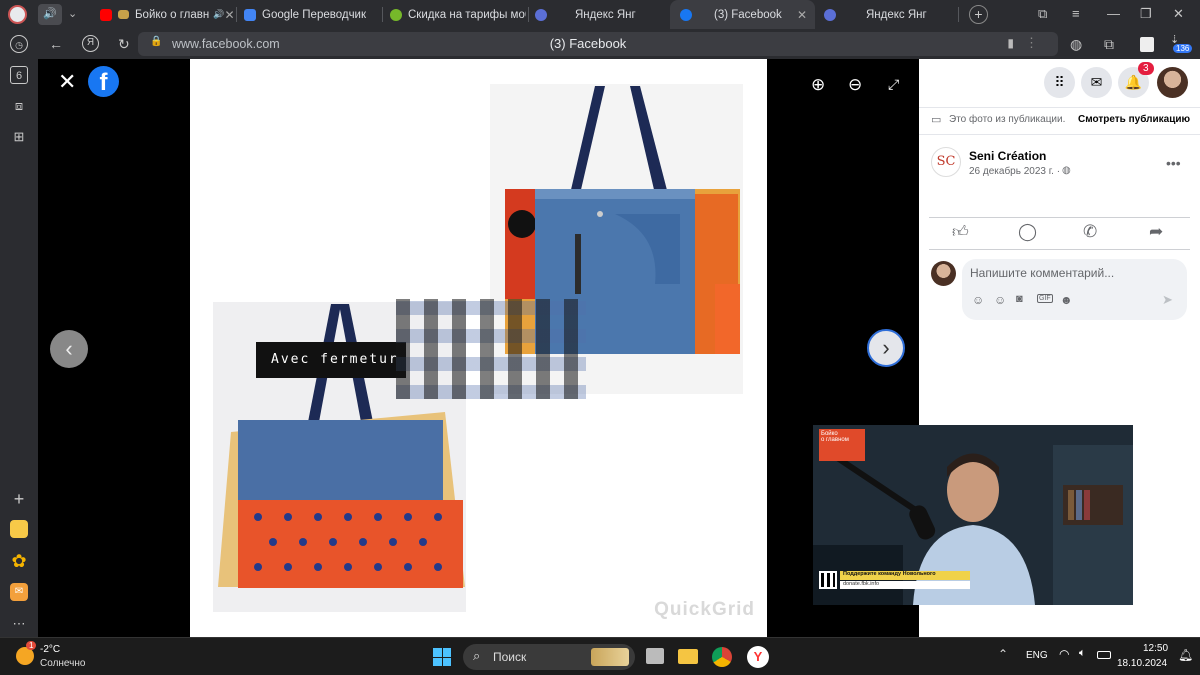 This screenshot has height=675, width=1200. What do you see at coordinates (893, 84) in the screenshot?
I see `fullscreen-icon: ⤢` at bounding box center [893, 84].